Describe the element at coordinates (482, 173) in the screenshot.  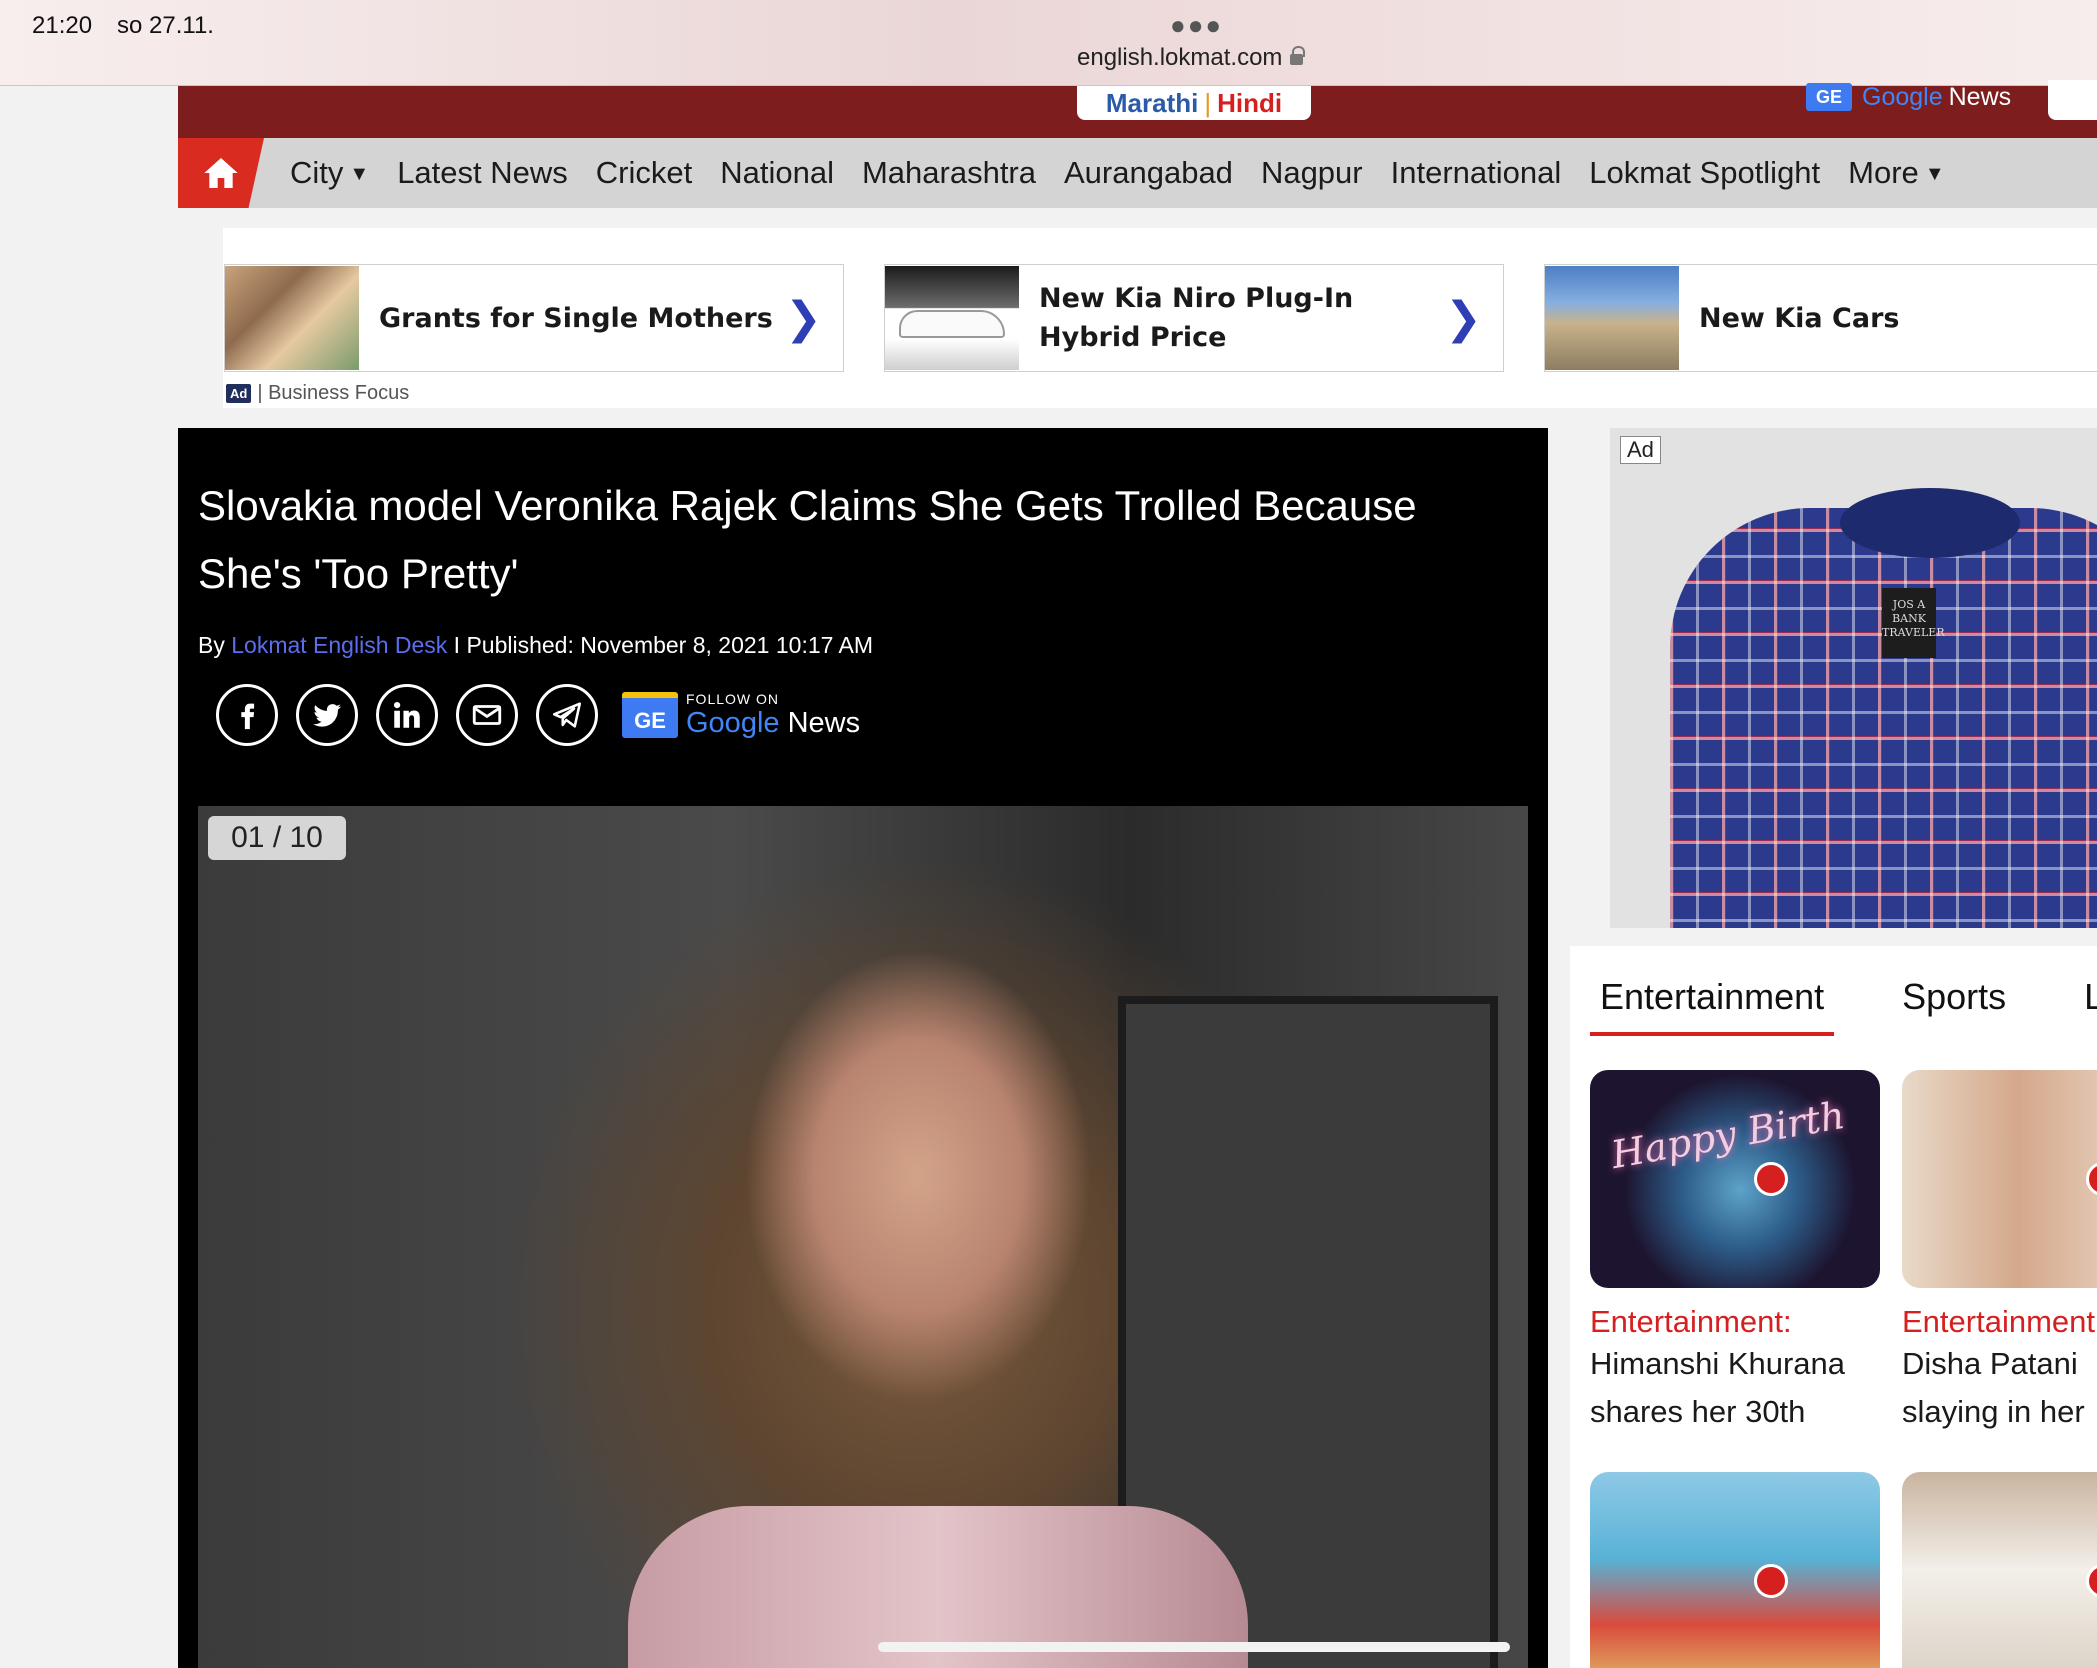
I see `nav-item-latest-news: Latest News` at that location.